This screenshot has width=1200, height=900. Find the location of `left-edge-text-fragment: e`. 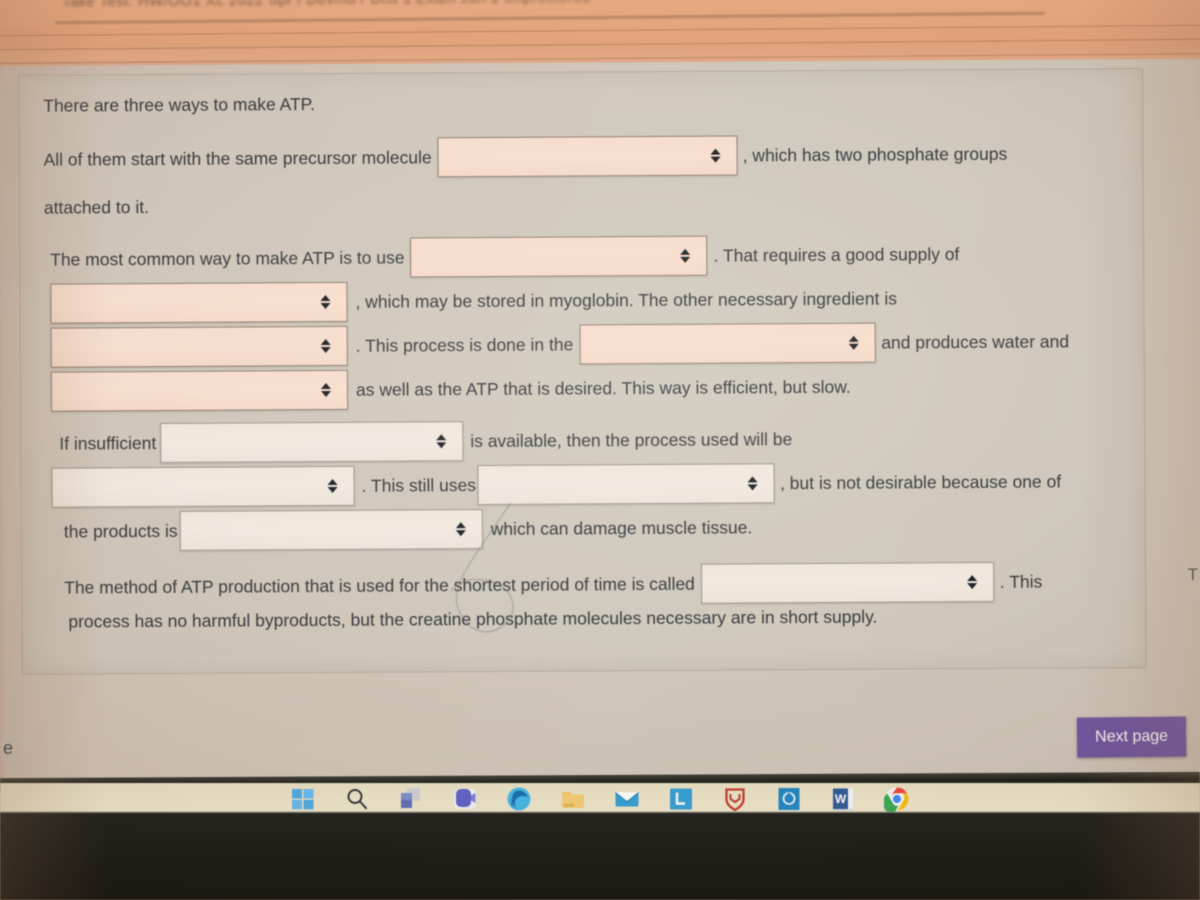

left-edge-text-fragment: e is located at coordinates (10, 748).